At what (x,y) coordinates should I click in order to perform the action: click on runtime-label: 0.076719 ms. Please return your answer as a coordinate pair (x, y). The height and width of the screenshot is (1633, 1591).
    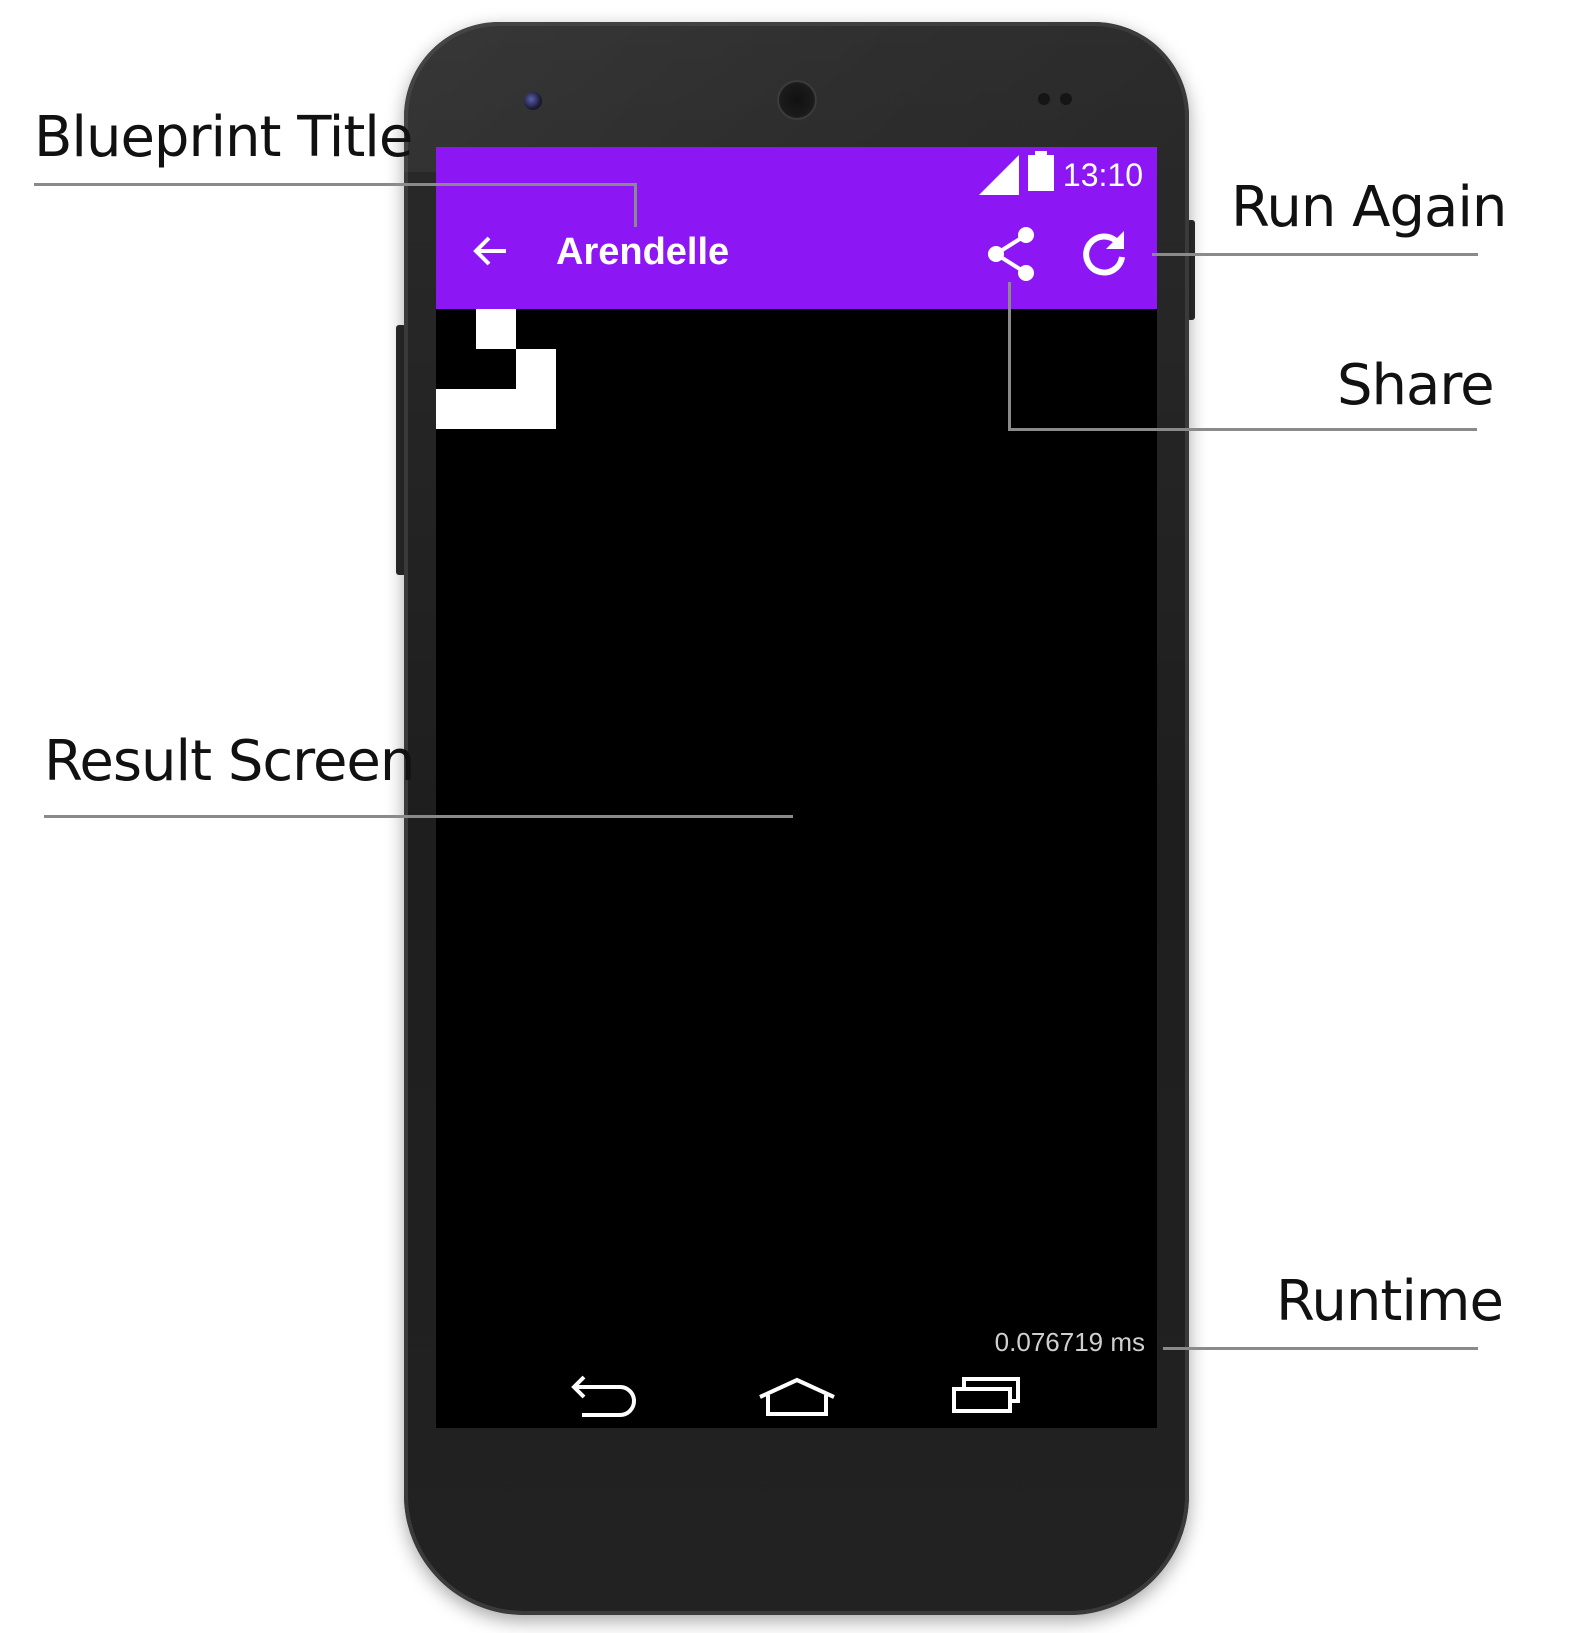
    Looking at the image, I should click on (1069, 1342).